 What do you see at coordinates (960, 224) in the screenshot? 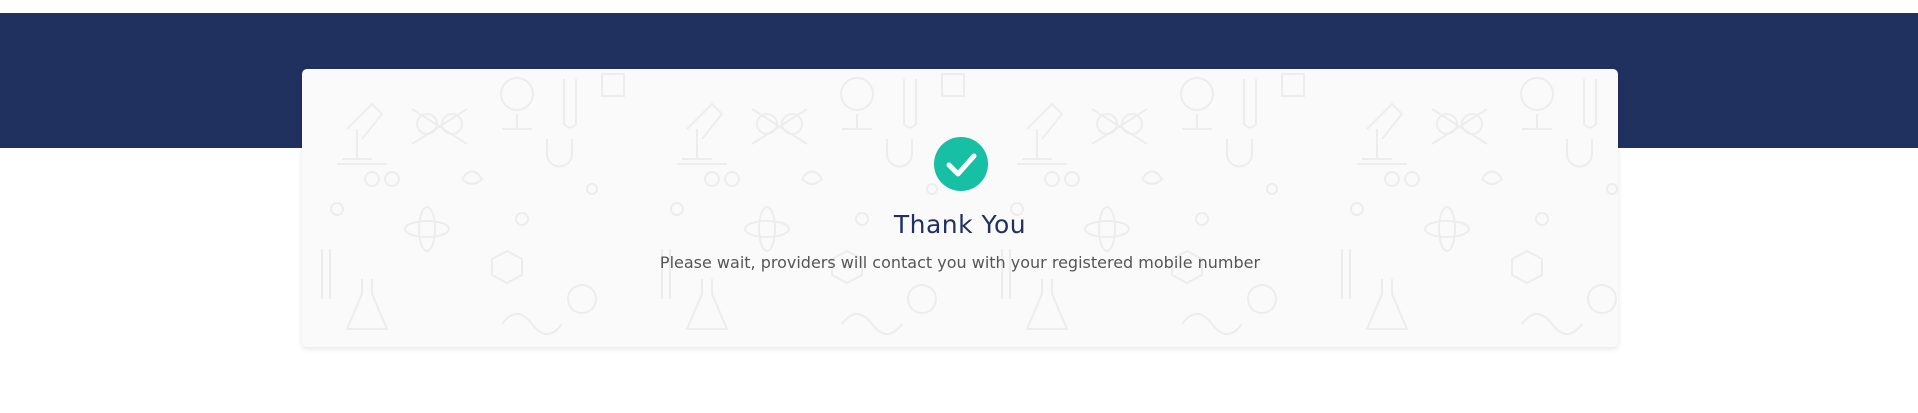
I see `thank-you-title: Thank You` at bounding box center [960, 224].